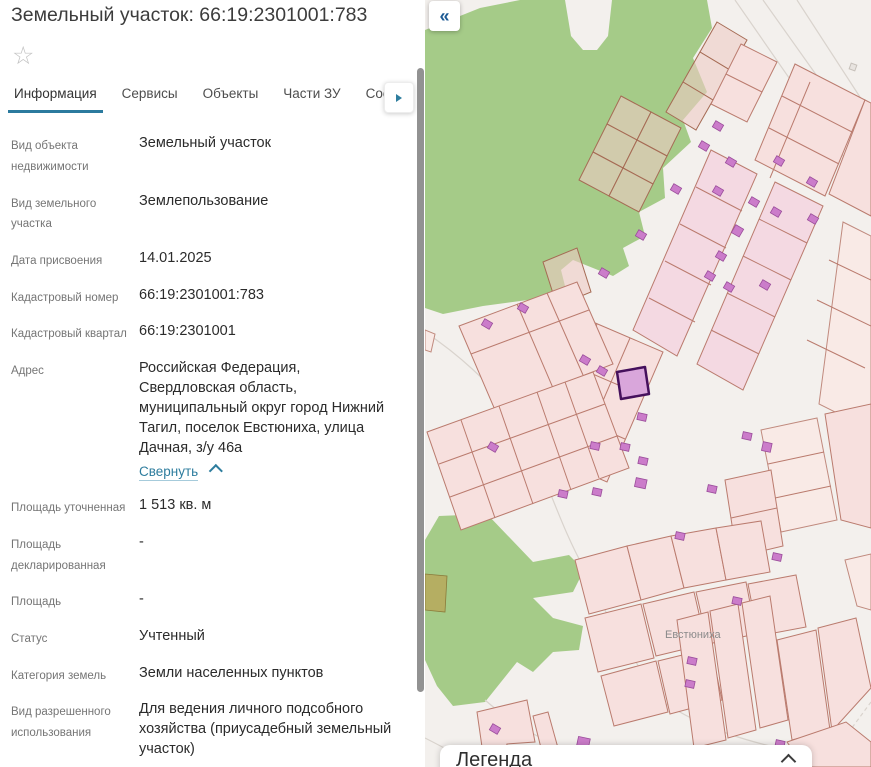 The width and height of the screenshot is (871, 767). Describe the element at coordinates (231, 99) in the screenshot. I see `tab-objects: Объекты` at that location.